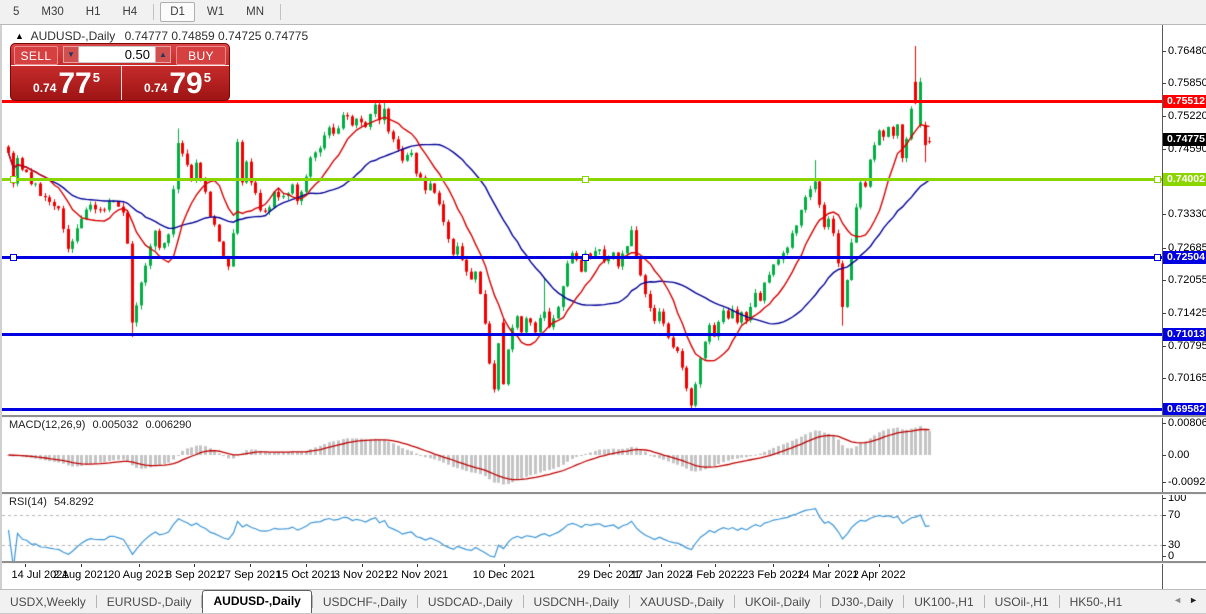 The image size is (1206, 614). Describe the element at coordinates (149, 602) in the screenshot. I see `chart-tab-eurusd-daily: EURUSD-,Daily` at that location.